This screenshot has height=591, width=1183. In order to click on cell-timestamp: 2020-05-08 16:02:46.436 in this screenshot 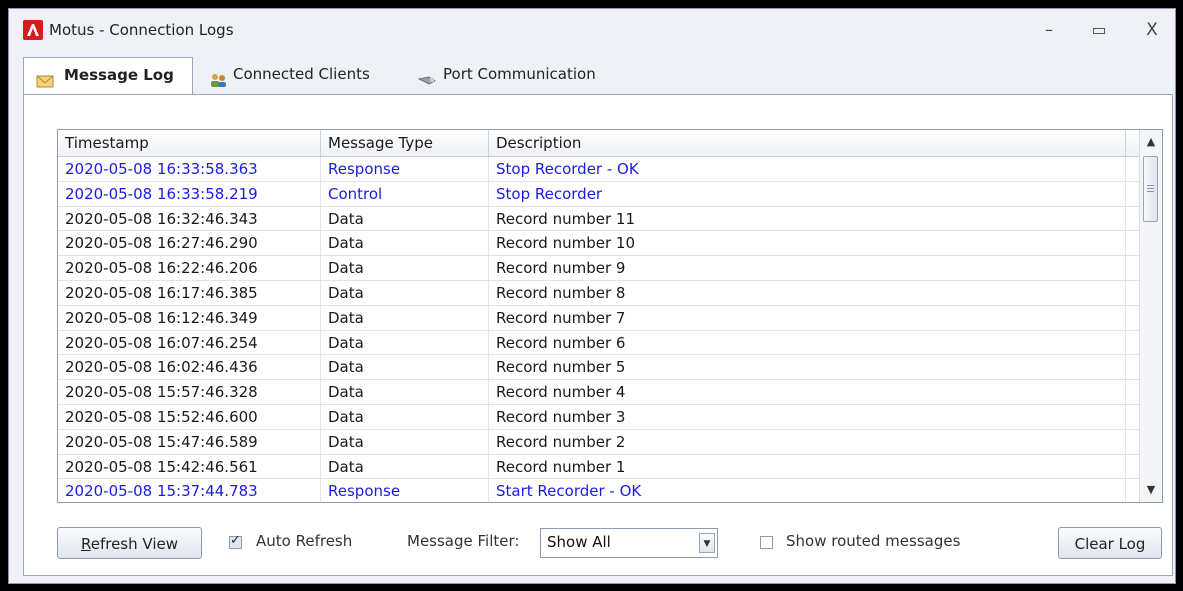, I will do `click(189, 367)`.